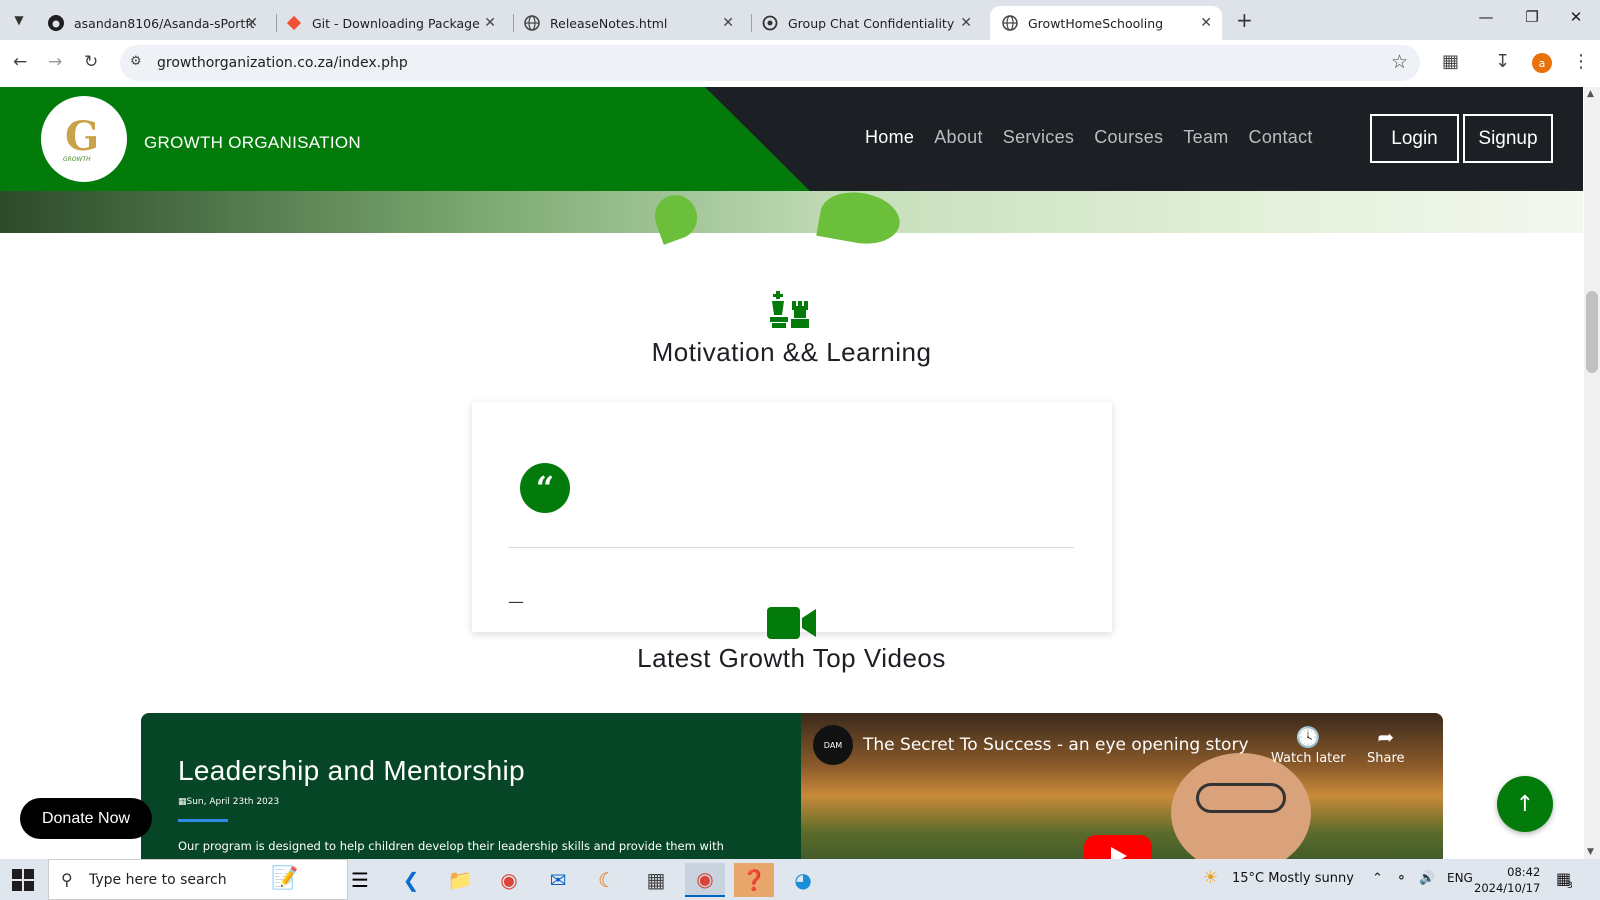 This screenshot has width=1600, height=900. What do you see at coordinates (136, 61) in the screenshot?
I see `site-info-icon: ⚙` at bounding box center [136, 61].